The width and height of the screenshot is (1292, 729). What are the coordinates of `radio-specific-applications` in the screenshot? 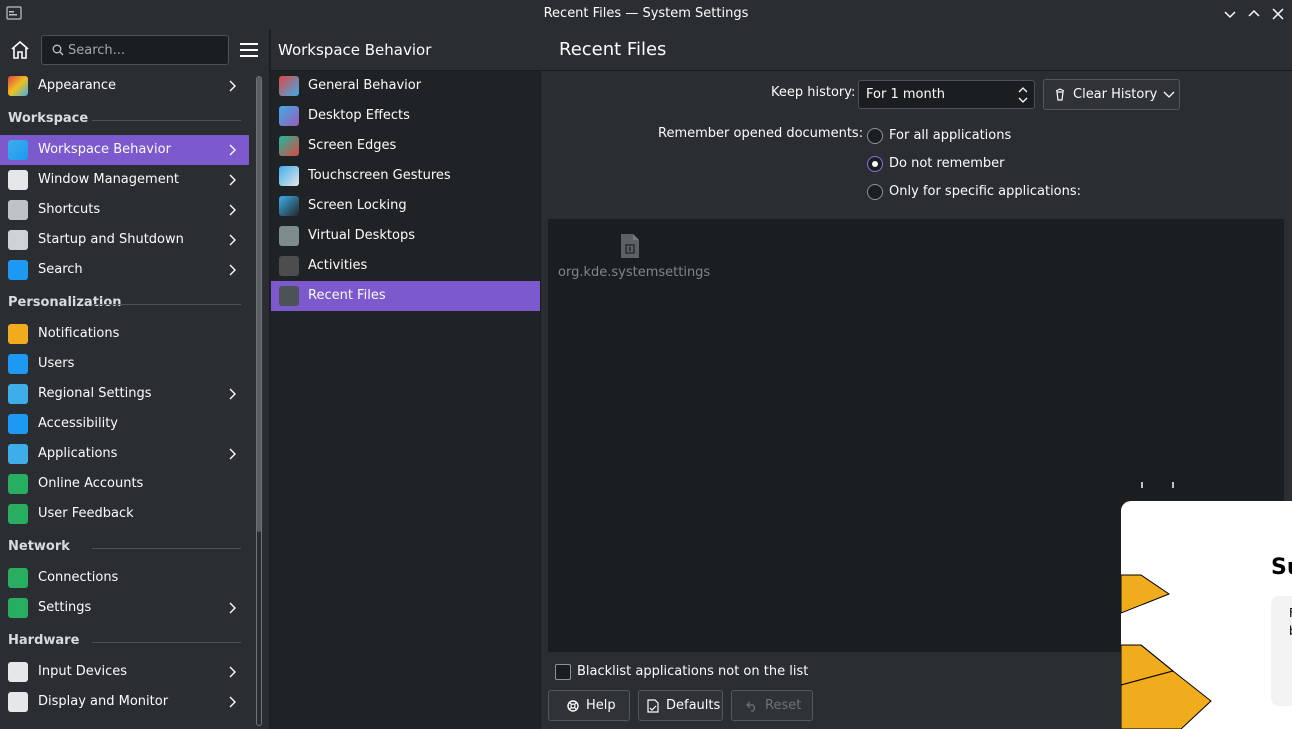 It's located at (875, 192).